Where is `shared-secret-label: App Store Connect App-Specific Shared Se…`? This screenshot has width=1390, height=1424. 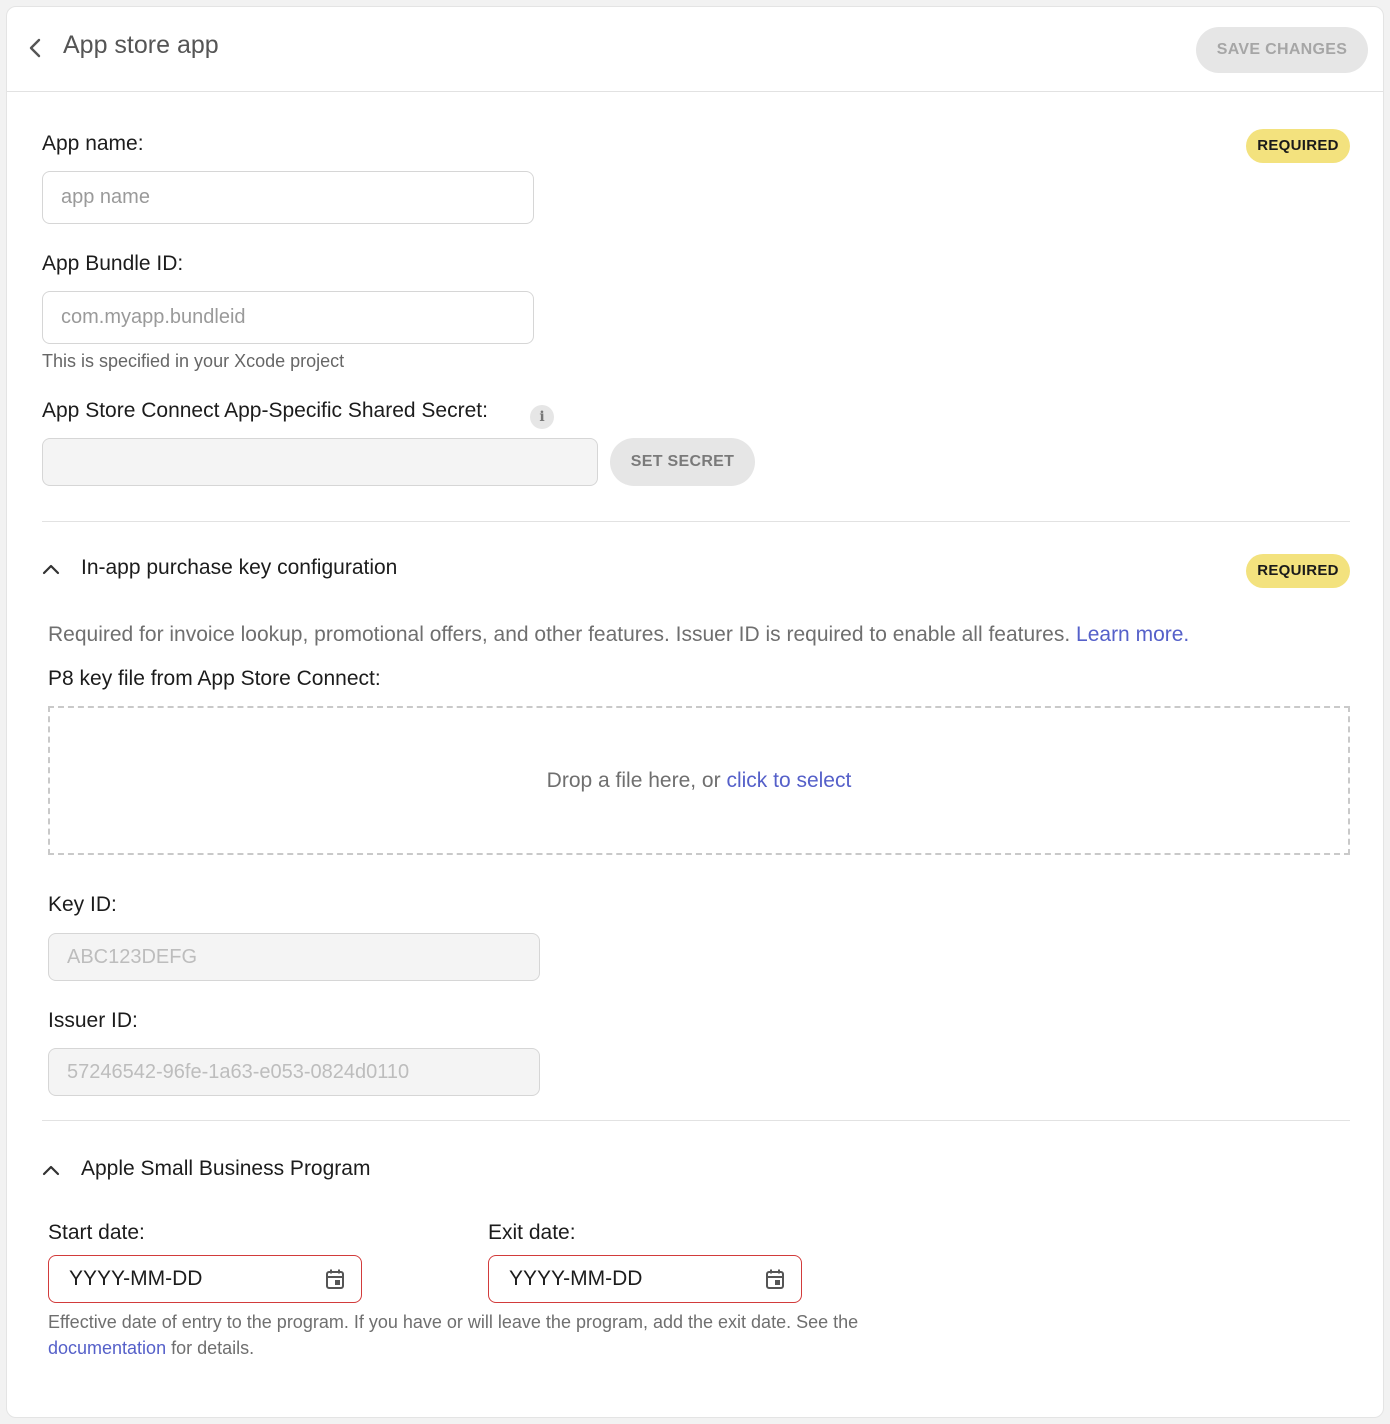
shared-secret-label: App Store Connect App-Specific Shared Se… is located at coordinates (265, 410).